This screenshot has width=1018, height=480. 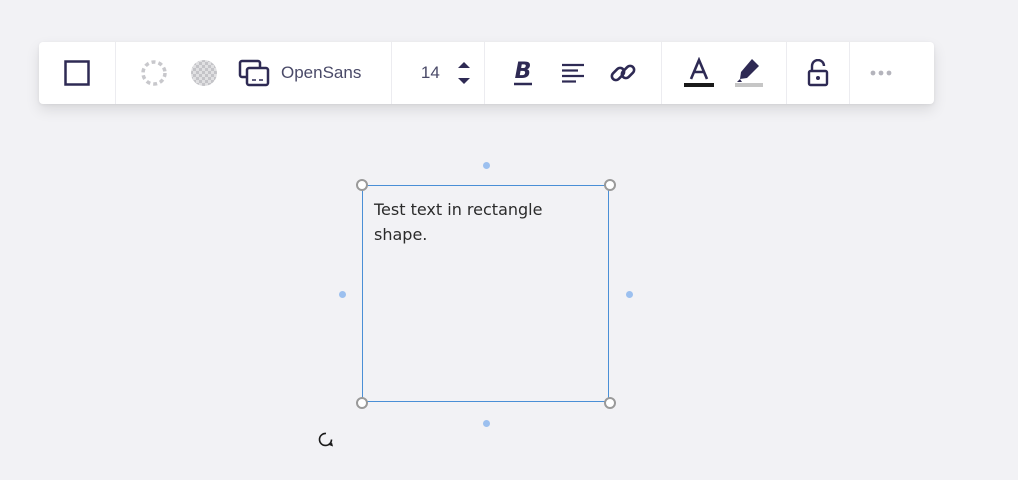 I want to click on connection-point-left, so click(x=342, y=294).